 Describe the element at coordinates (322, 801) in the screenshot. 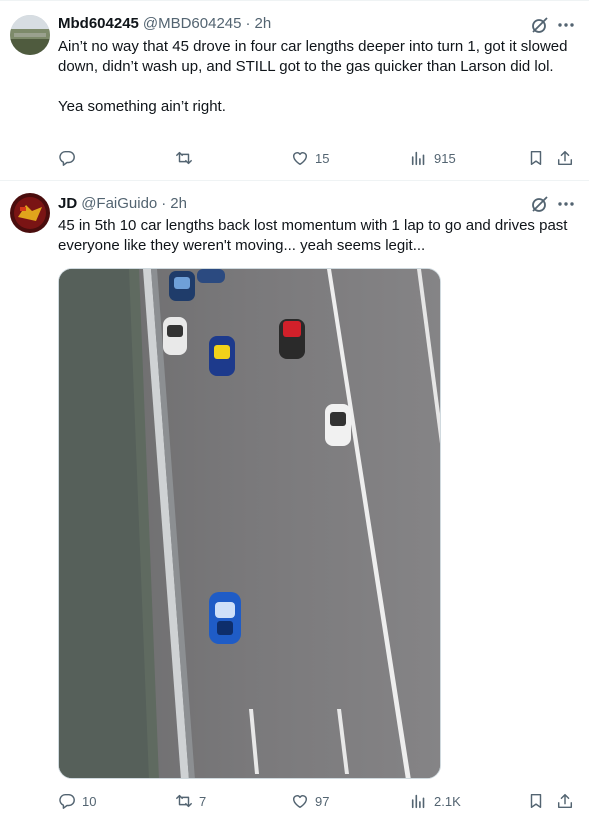

I see `like-count: 97` at that location.